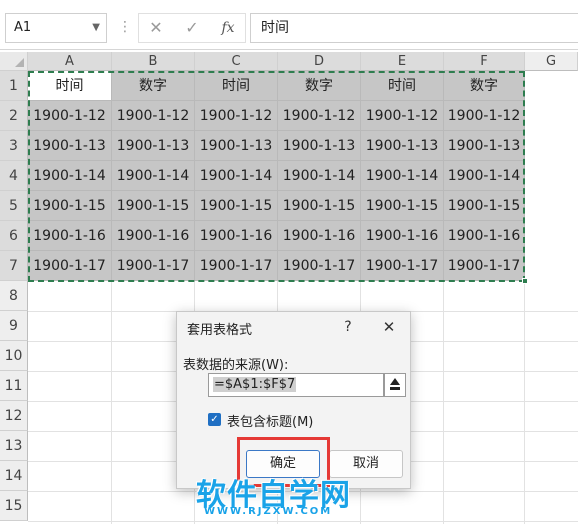 Image resolution: width=578 pixels, height=524 pixels. What do you see at coordinates (402, 206) in the screenshot?
I see `cell-e5: 1900-1-15` at bounding box center [402, 206].